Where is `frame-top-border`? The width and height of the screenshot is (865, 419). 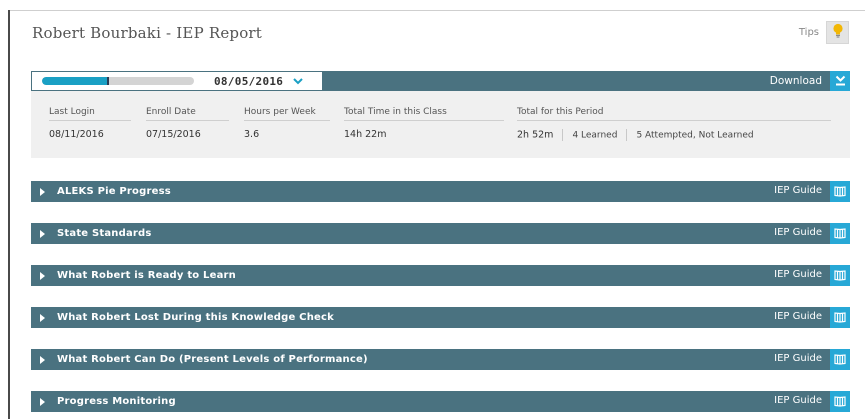 frame-top-border is located at coordinates (436, 10).